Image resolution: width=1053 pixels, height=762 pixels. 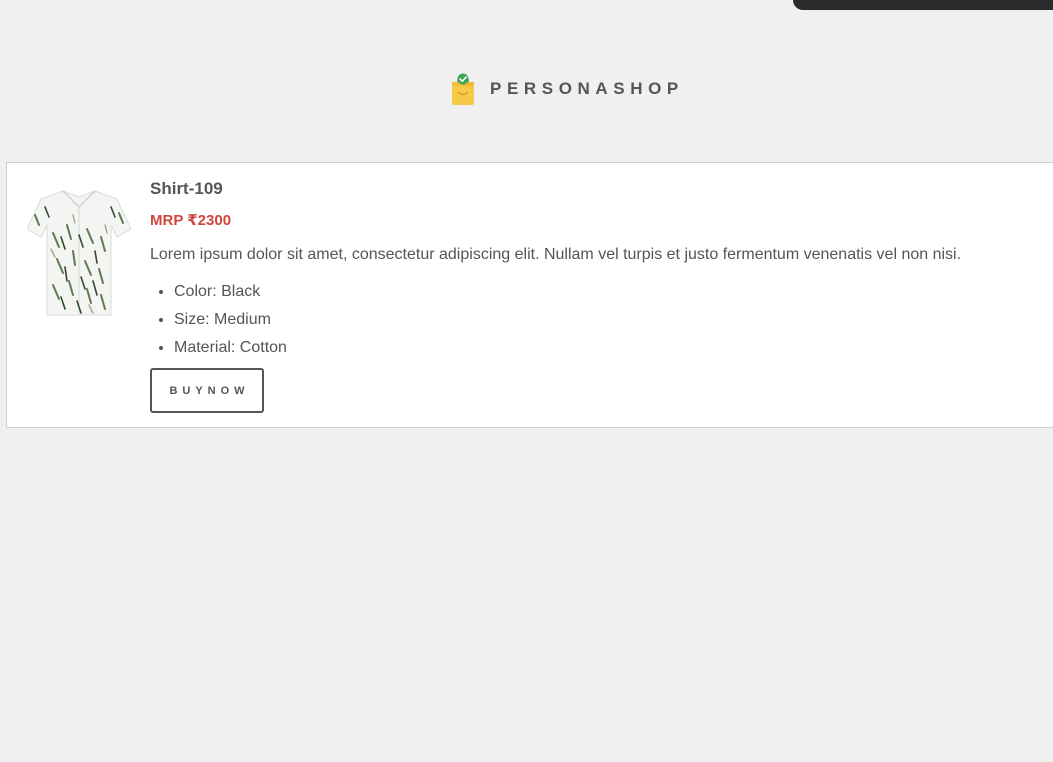 What do you see at coordinates (612, 320) in the screenshot?
I see `attribute-size: Size: Medium` at bounding box center [612, 320].